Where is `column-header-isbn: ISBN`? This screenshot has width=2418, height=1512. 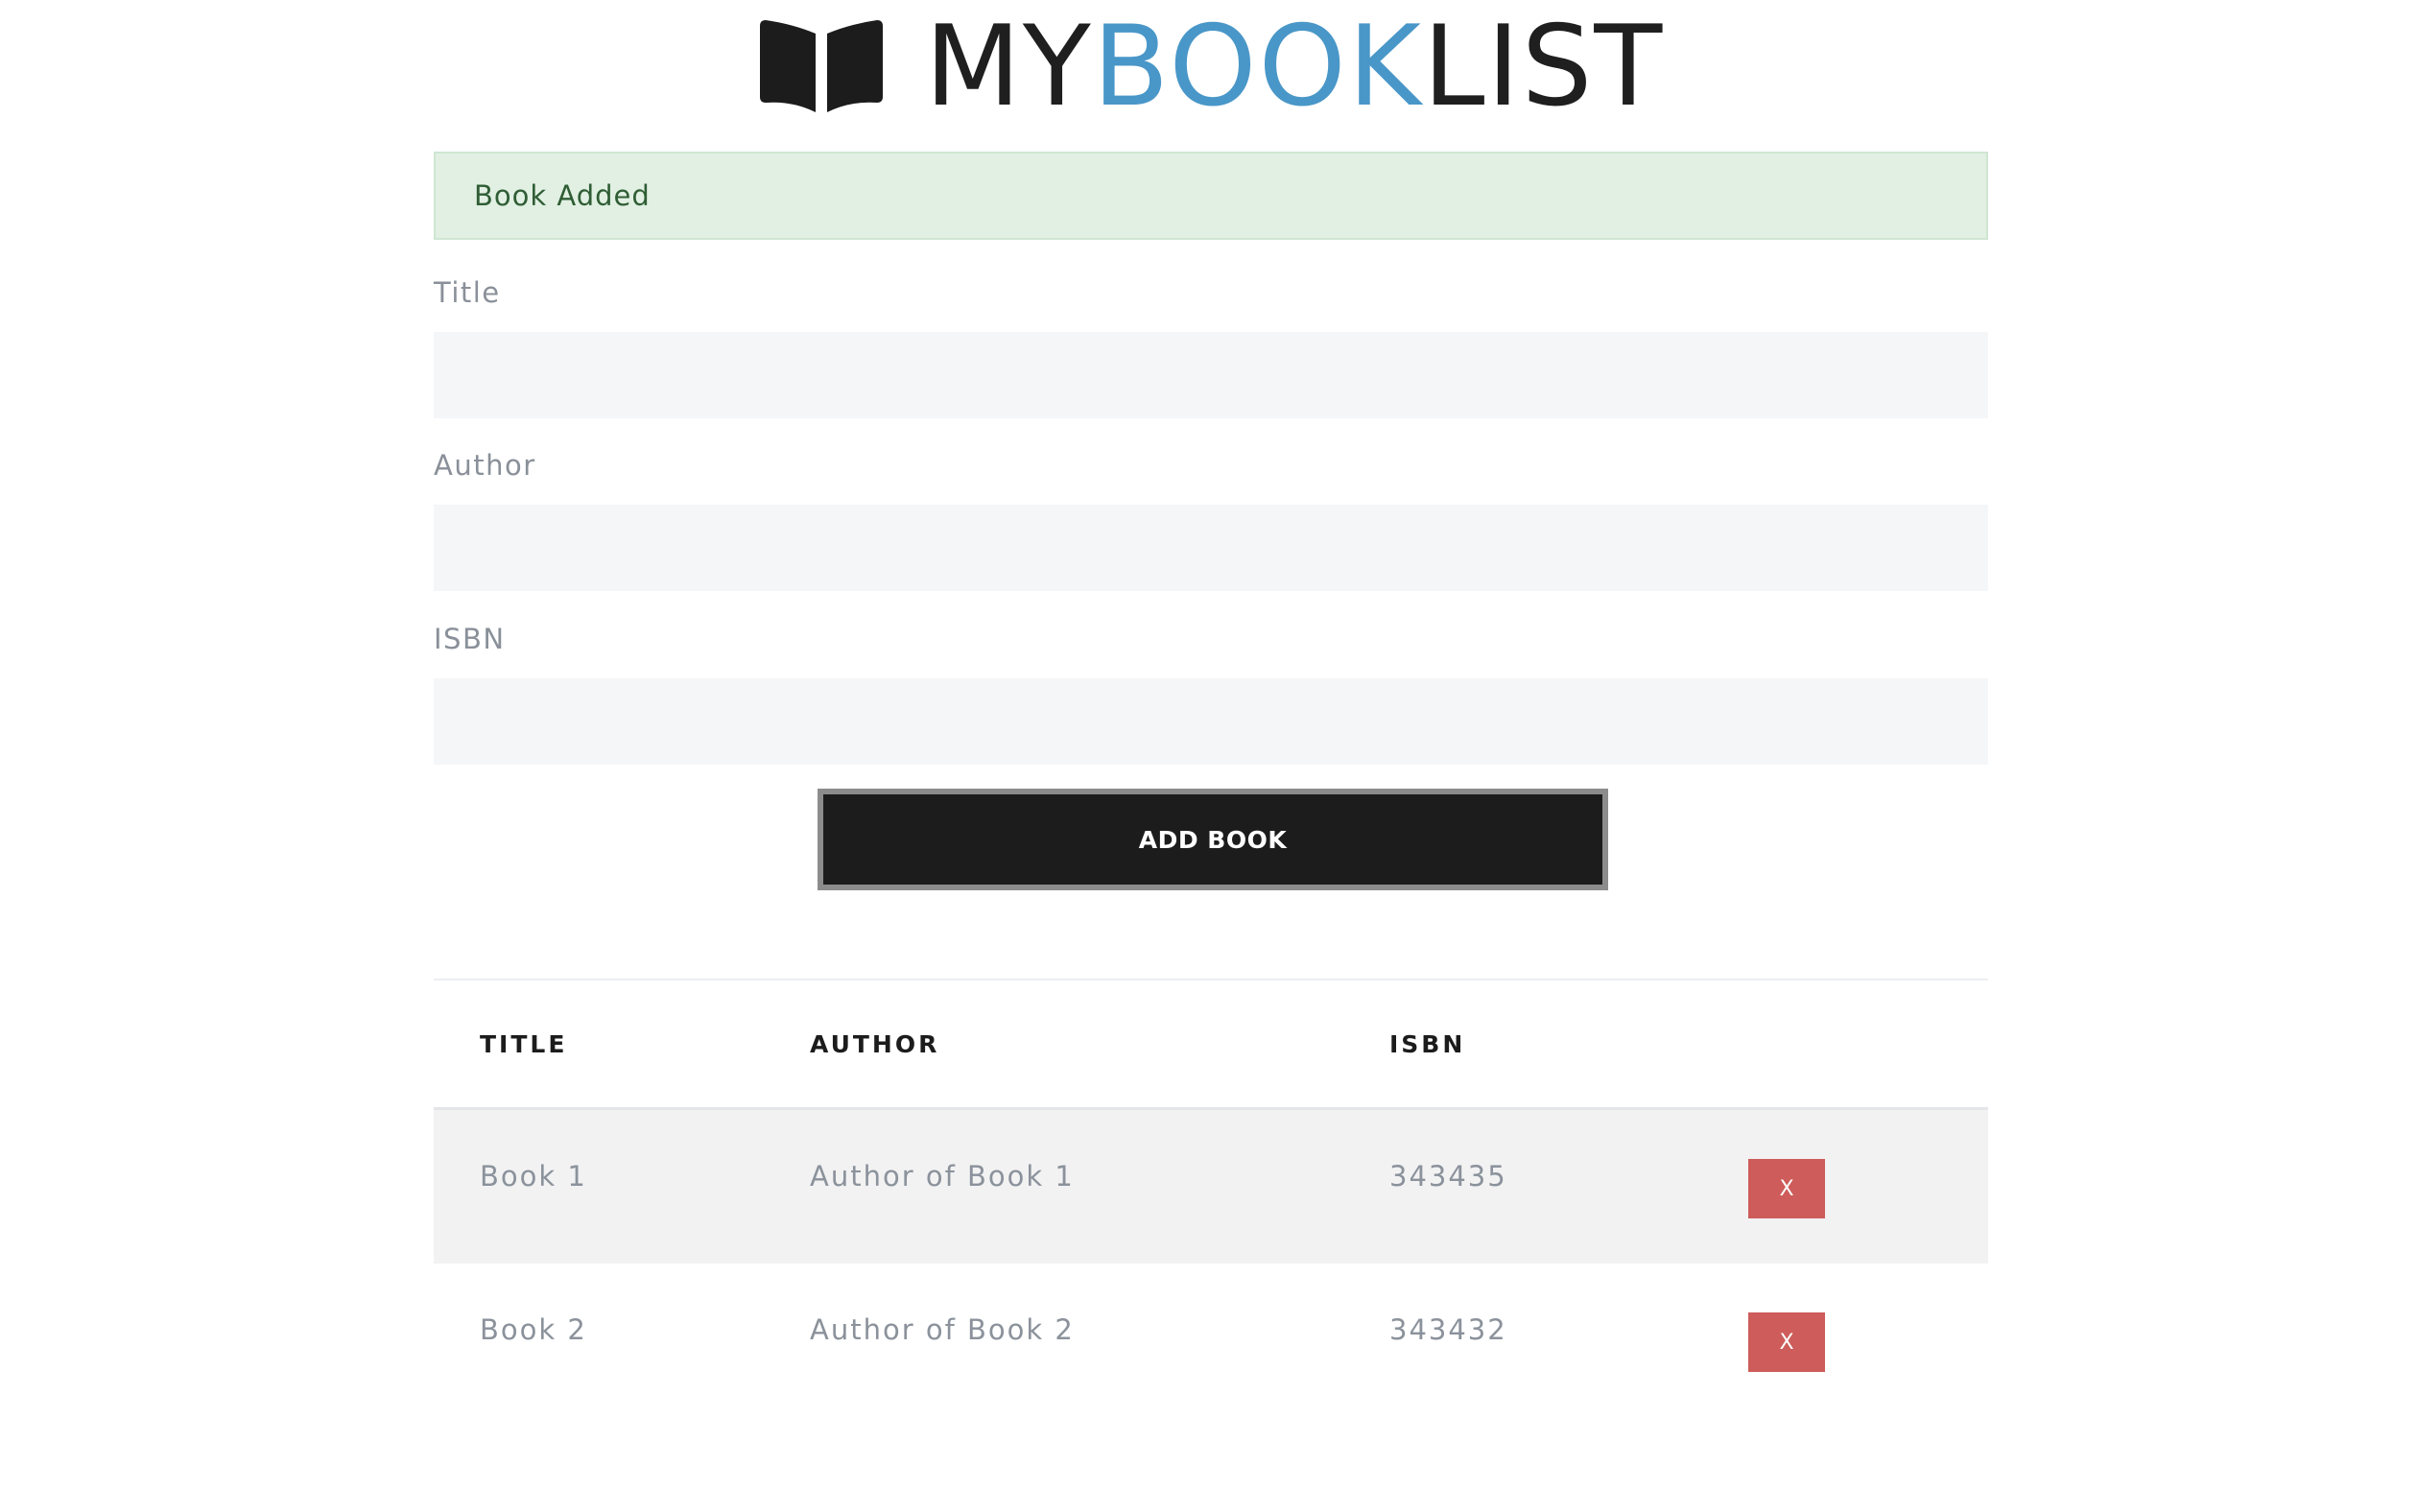
column-header-isbn: ISBN is located at coordinates (1428, 1044).